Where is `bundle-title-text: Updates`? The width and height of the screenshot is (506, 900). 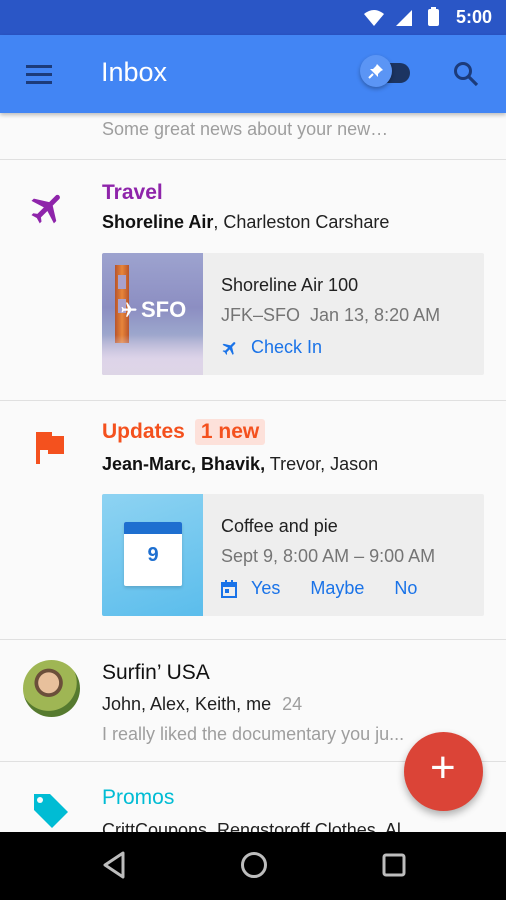 bundle-title-text: Updates is located at coordinates (143, 431).